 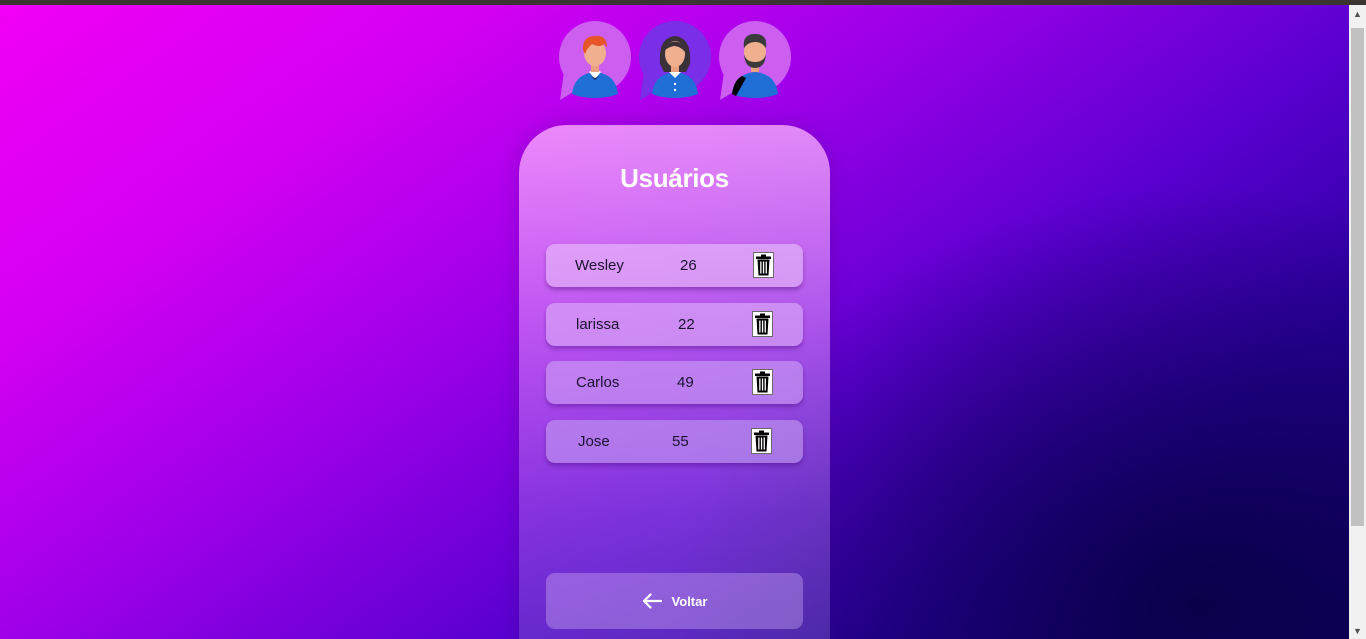 What do you see at coordinates (688, 265) in the screenshot?
I see `user-age: 26` at bounding box center [688, 265].